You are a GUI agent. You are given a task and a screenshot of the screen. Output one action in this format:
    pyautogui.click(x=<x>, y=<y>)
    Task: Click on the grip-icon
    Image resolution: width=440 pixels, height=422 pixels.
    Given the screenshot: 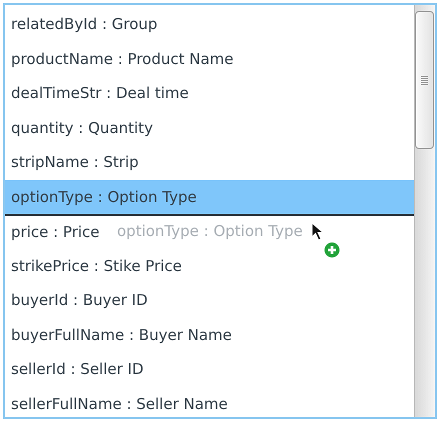 What is the action you would take?
    pyautogui.click(x=424, y=80)
    